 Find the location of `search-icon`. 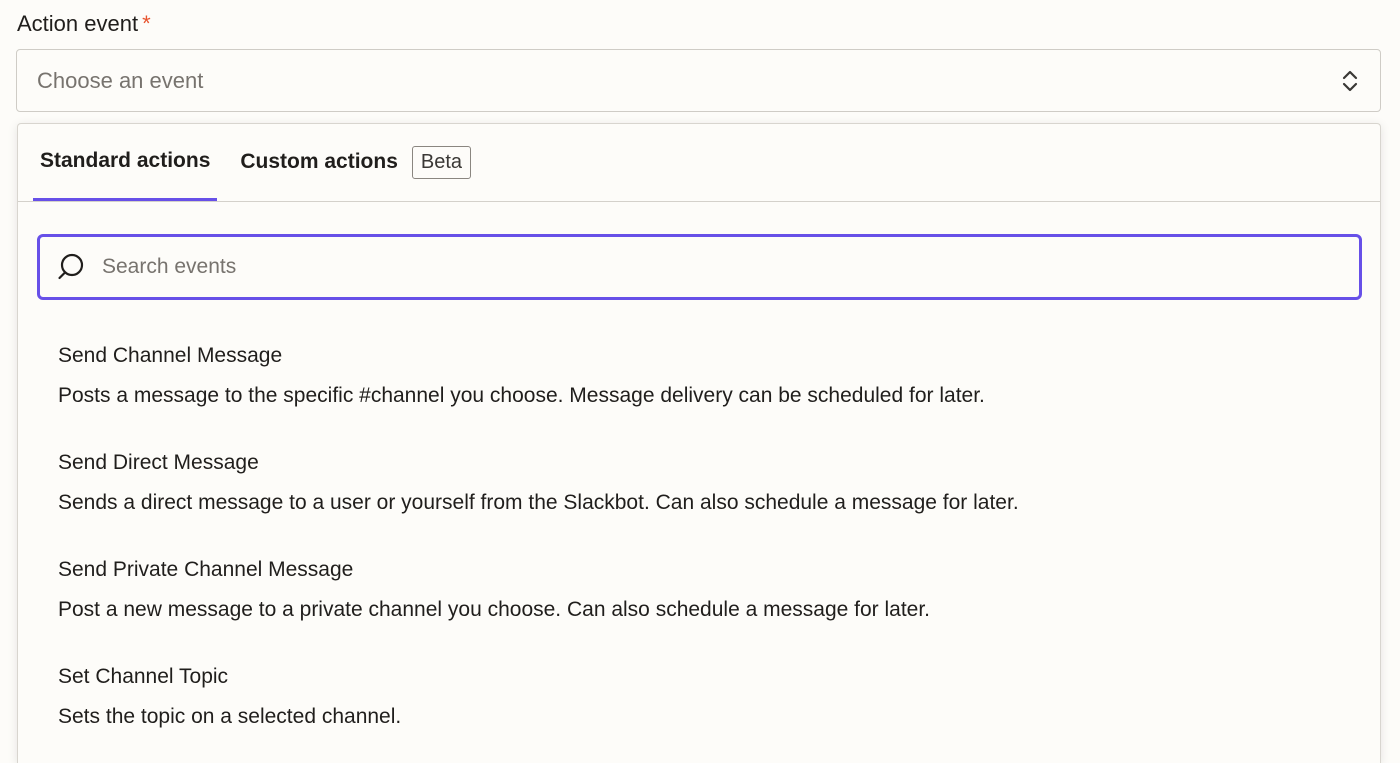

search-icon is located at coordinates (71, 267).